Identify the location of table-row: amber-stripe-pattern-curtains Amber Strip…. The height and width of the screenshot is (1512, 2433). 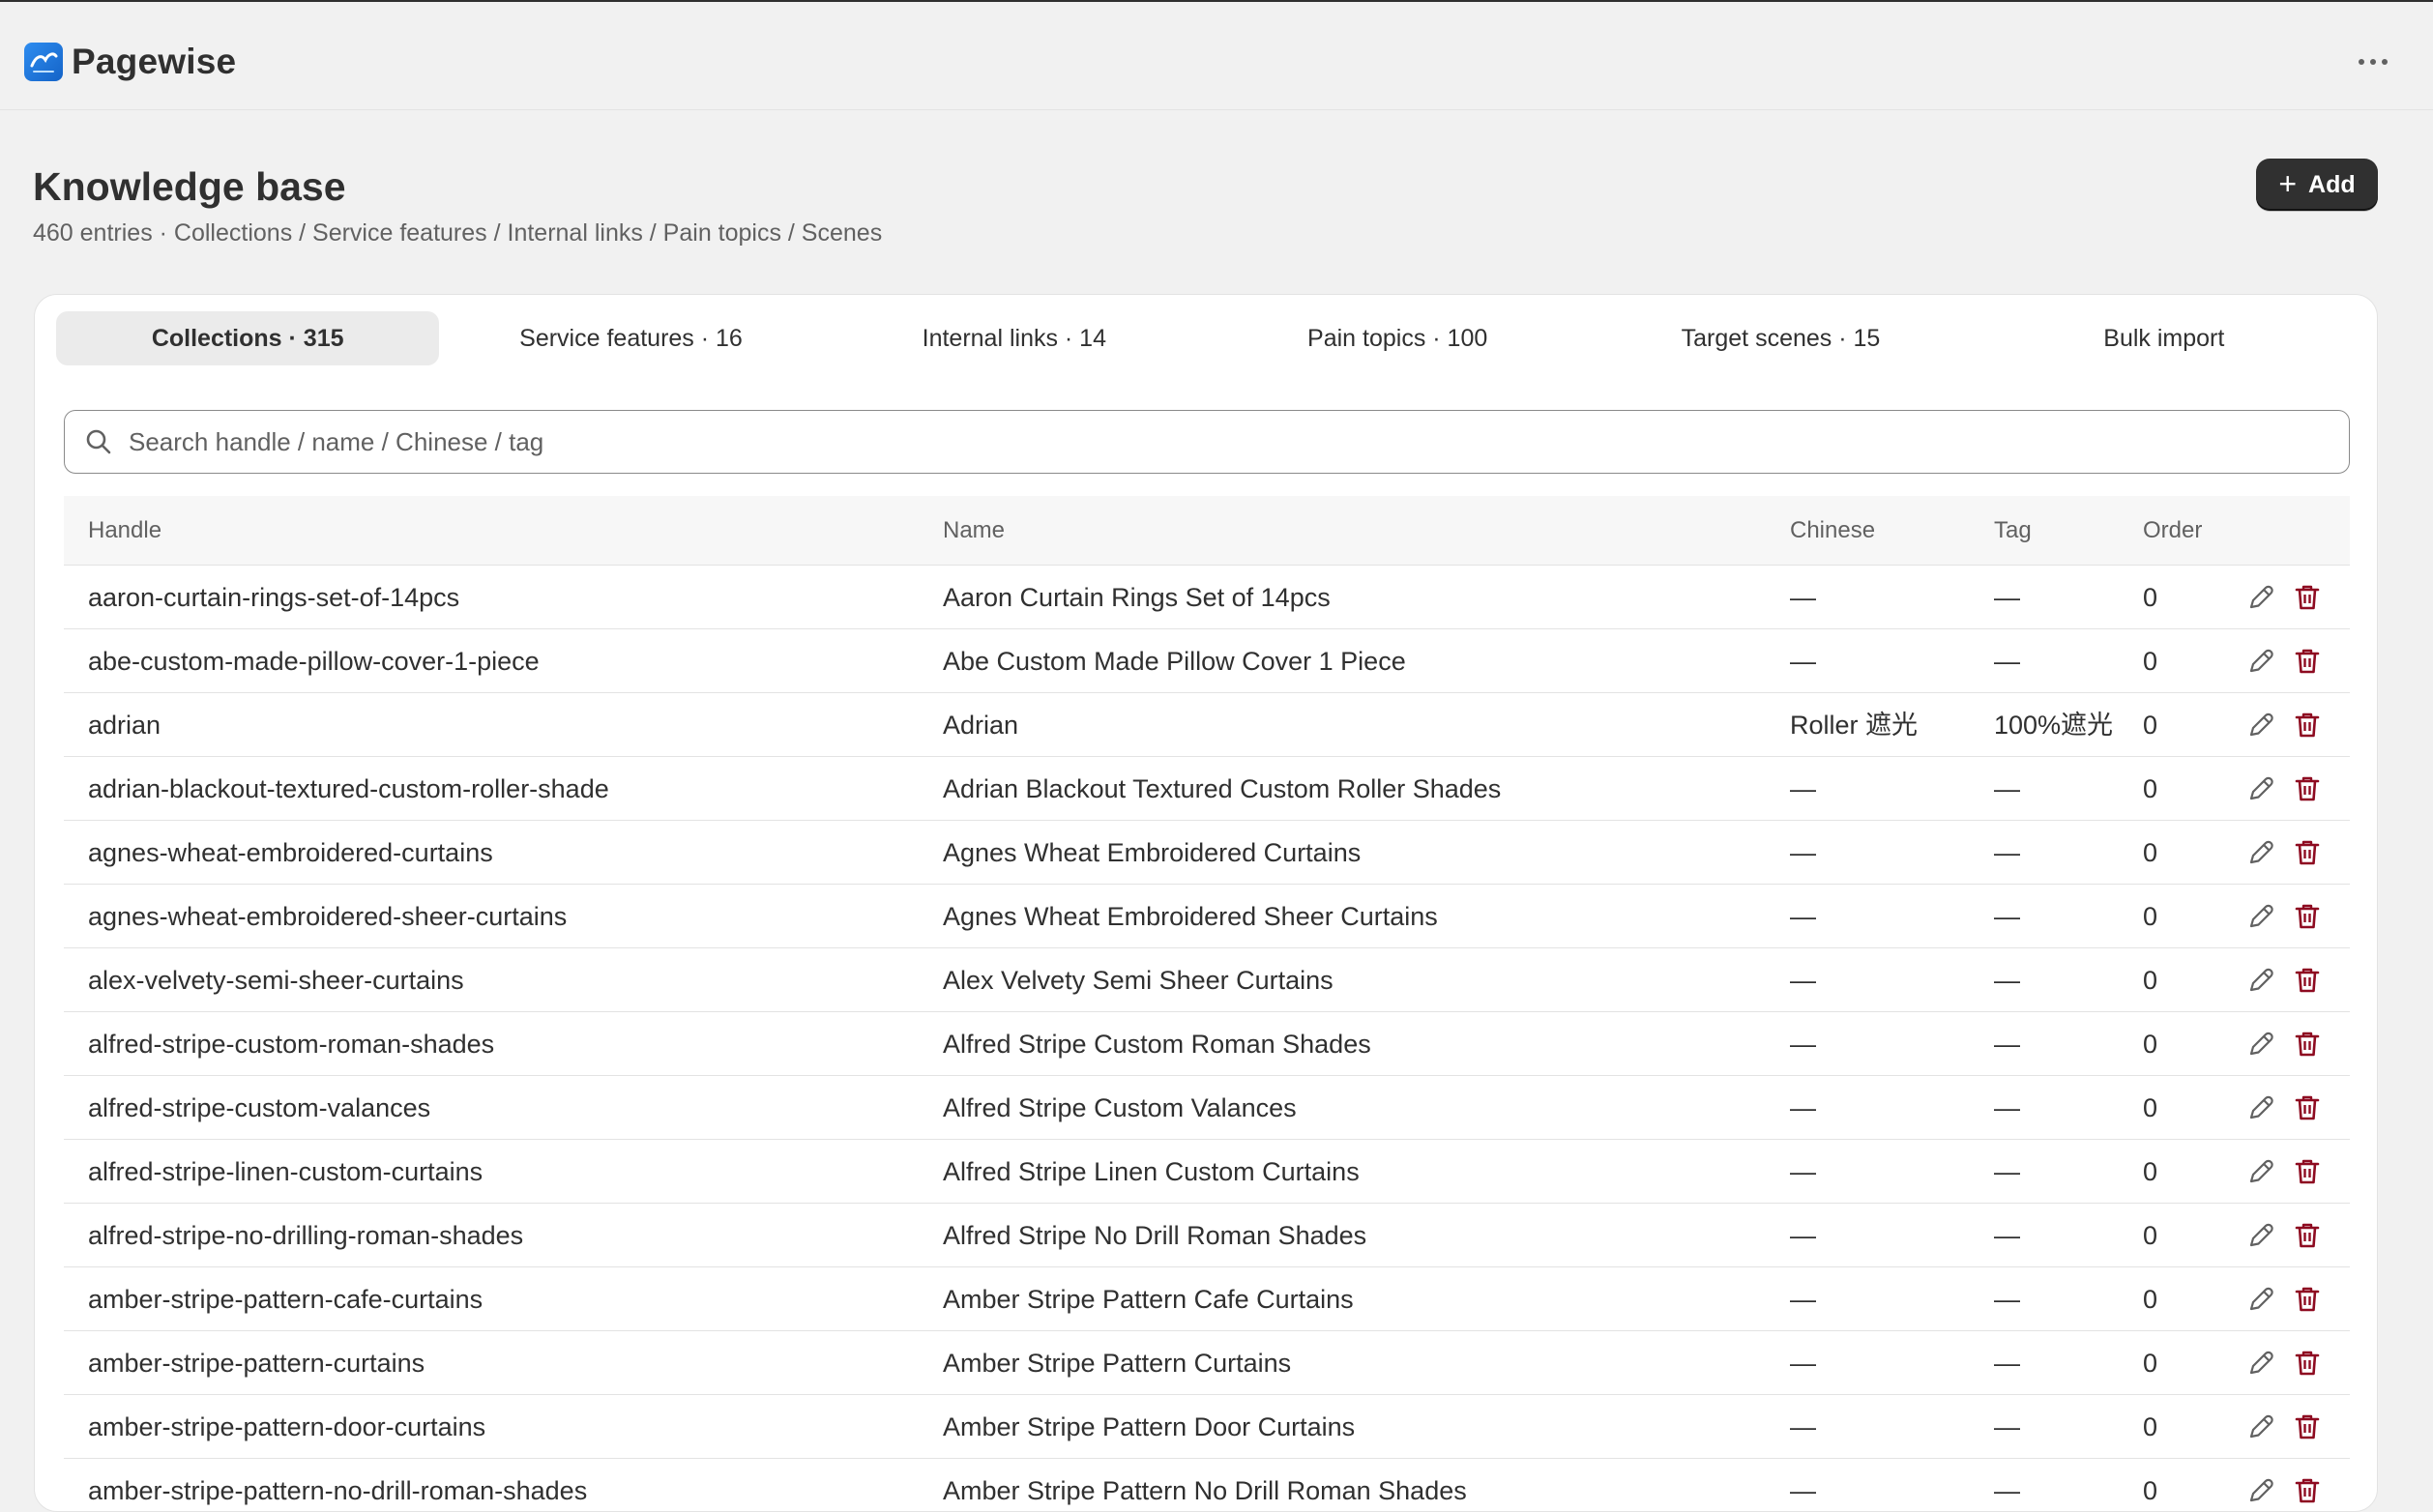
(1207, 1363).